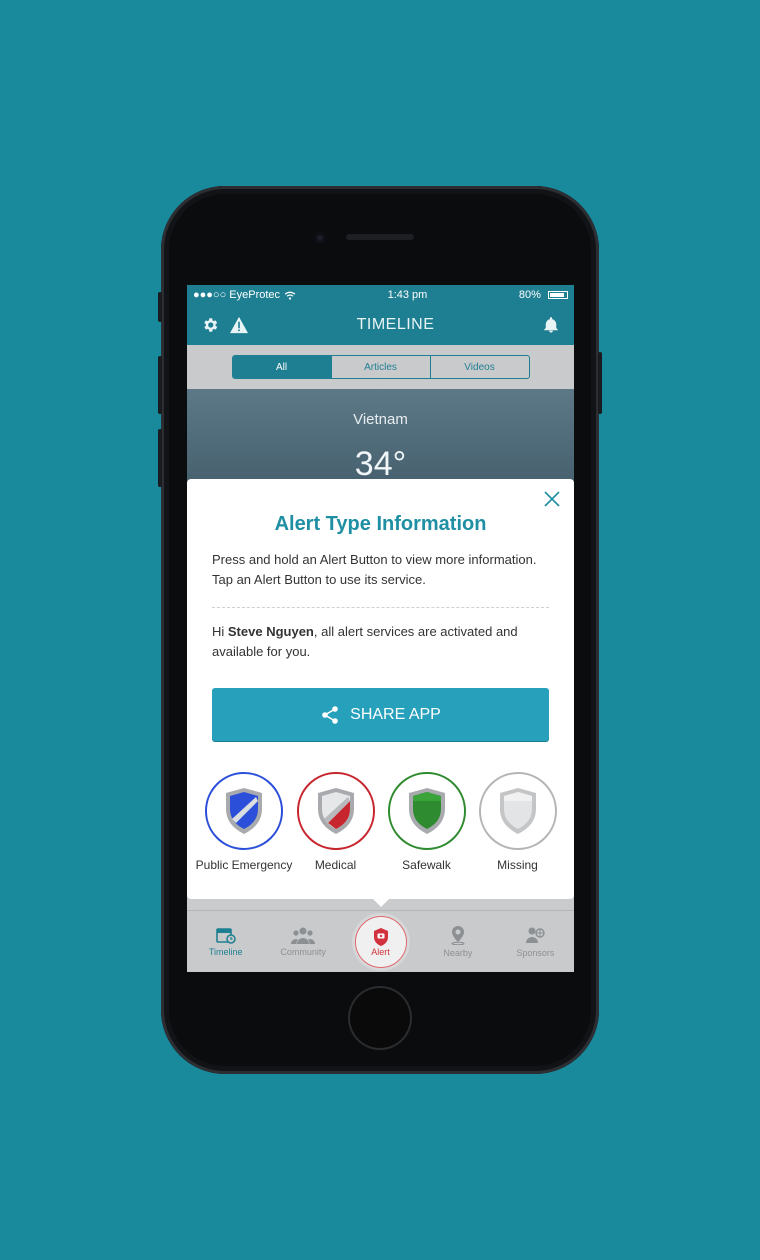 Image resolution: width=760 pixels, height=1260 pixels. Describe the element at coordinates (380, 607) in the screenshot. I see `modal-divider` at that location.